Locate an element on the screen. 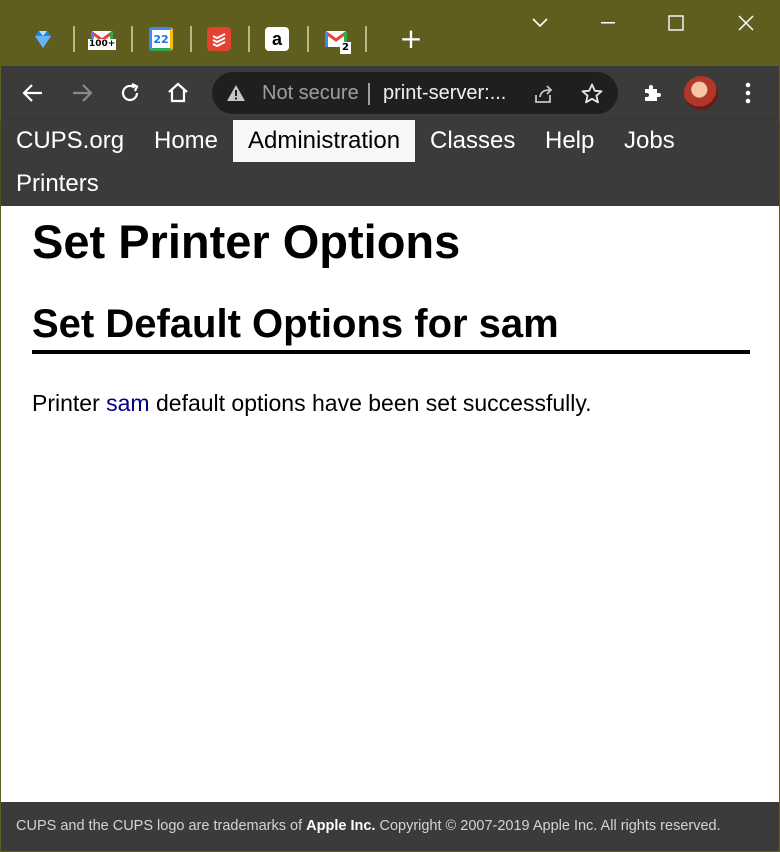  extensions-button is located at coordinates (653, 93).